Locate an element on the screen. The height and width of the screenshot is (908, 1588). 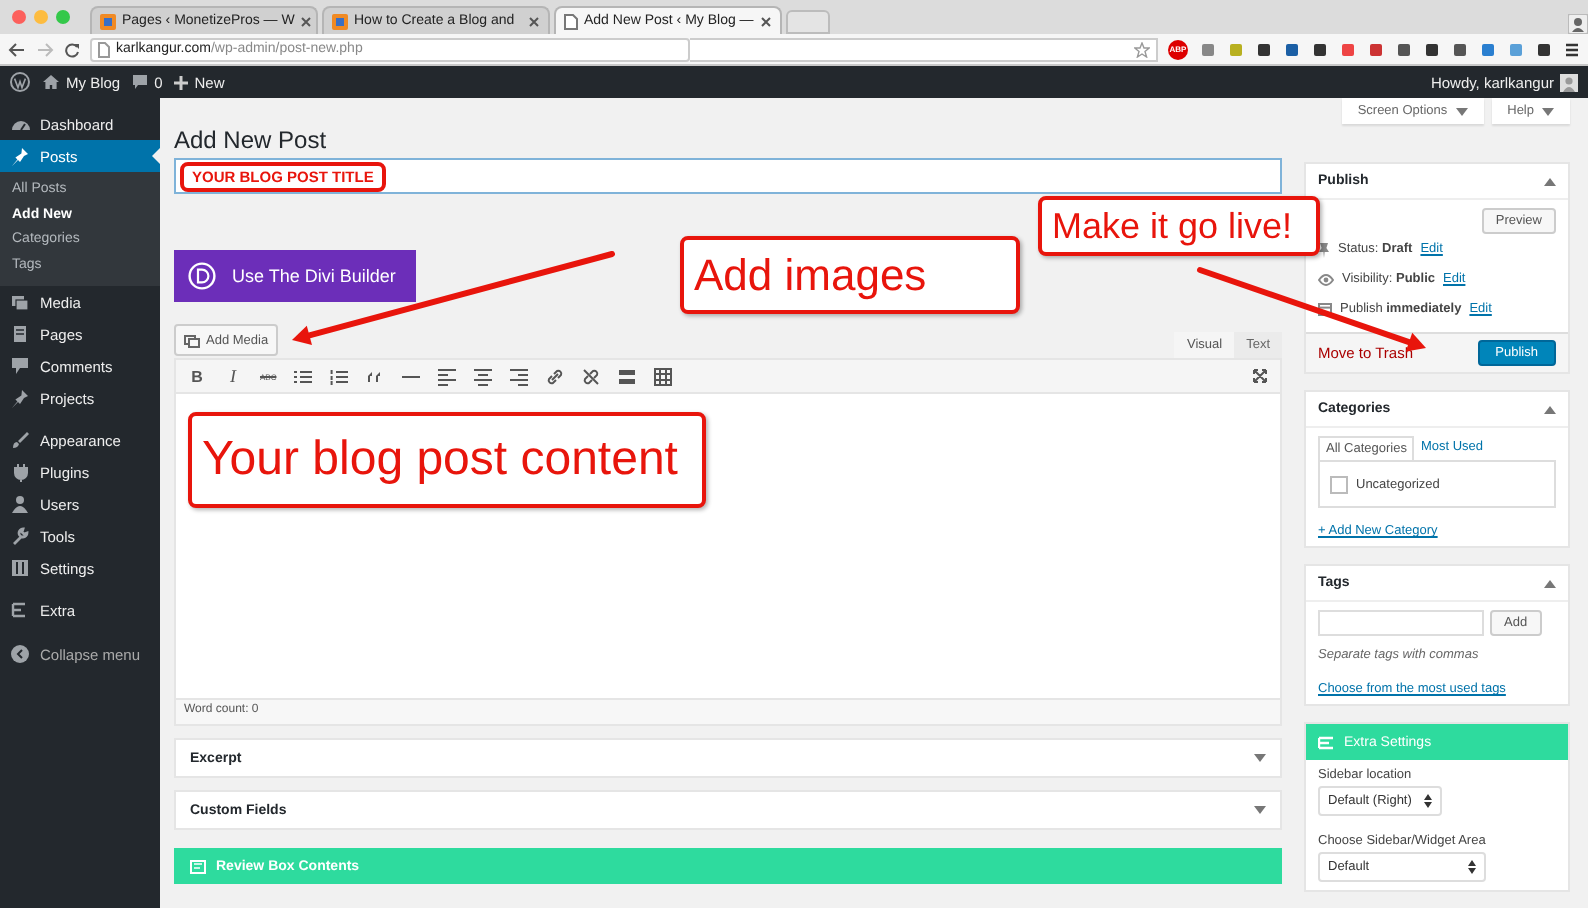
wrench-icon is located at coordinates (20, 536).